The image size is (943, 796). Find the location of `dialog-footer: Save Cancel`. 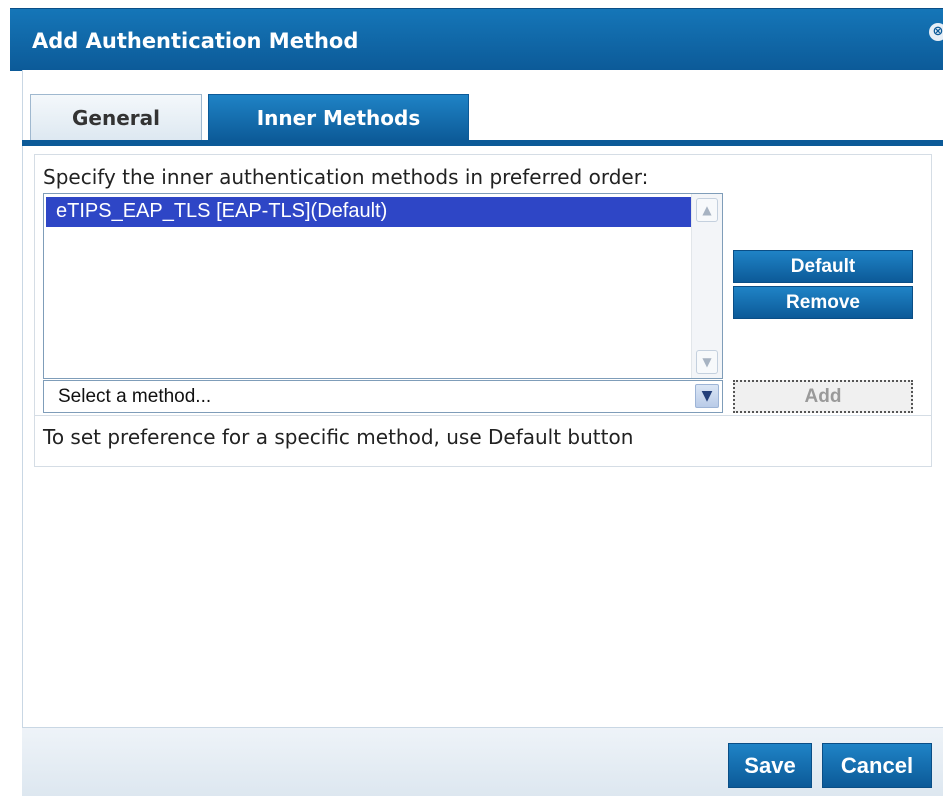

dialog-footer: Save Cancel is located at coordinates (482, 761).